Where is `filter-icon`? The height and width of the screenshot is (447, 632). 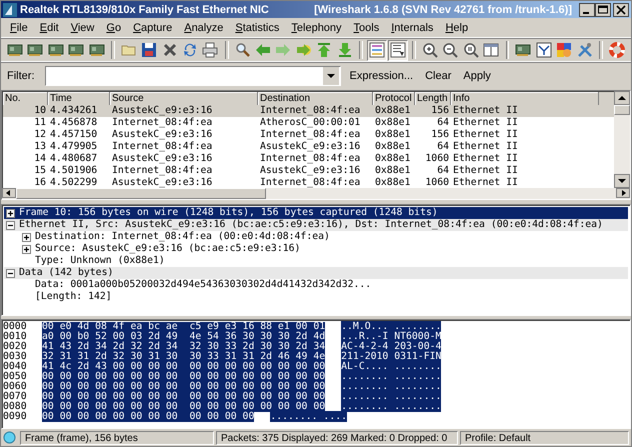 filter-icon is located at coordinates (544, 50).